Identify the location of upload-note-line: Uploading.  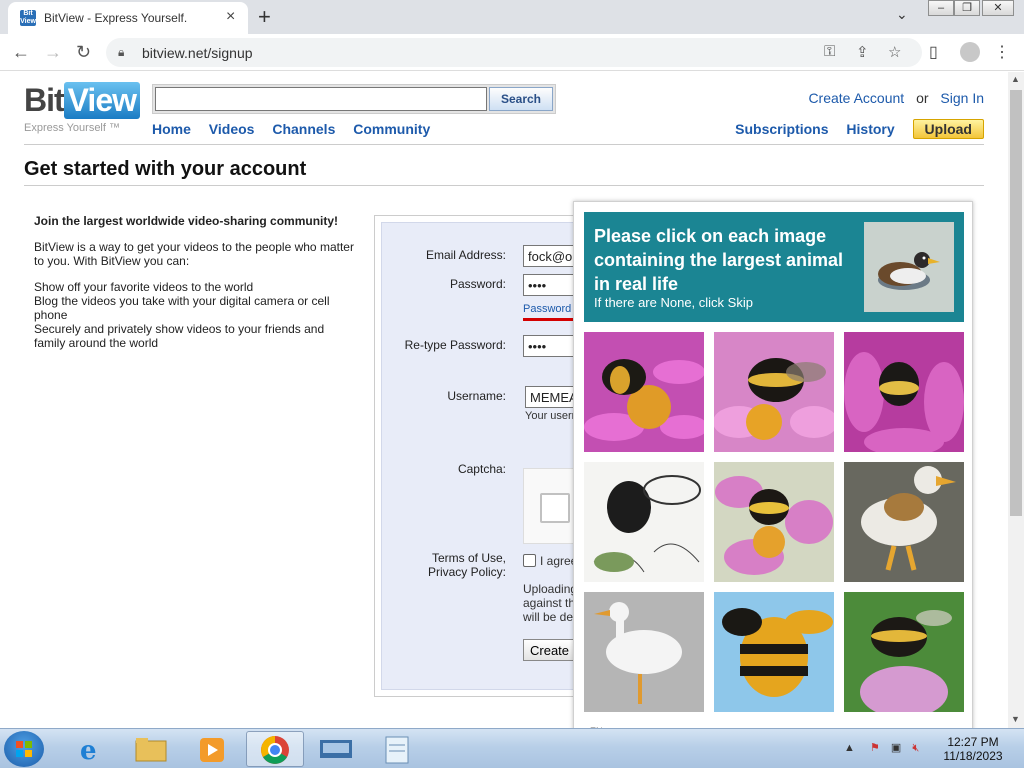
(550, 589).